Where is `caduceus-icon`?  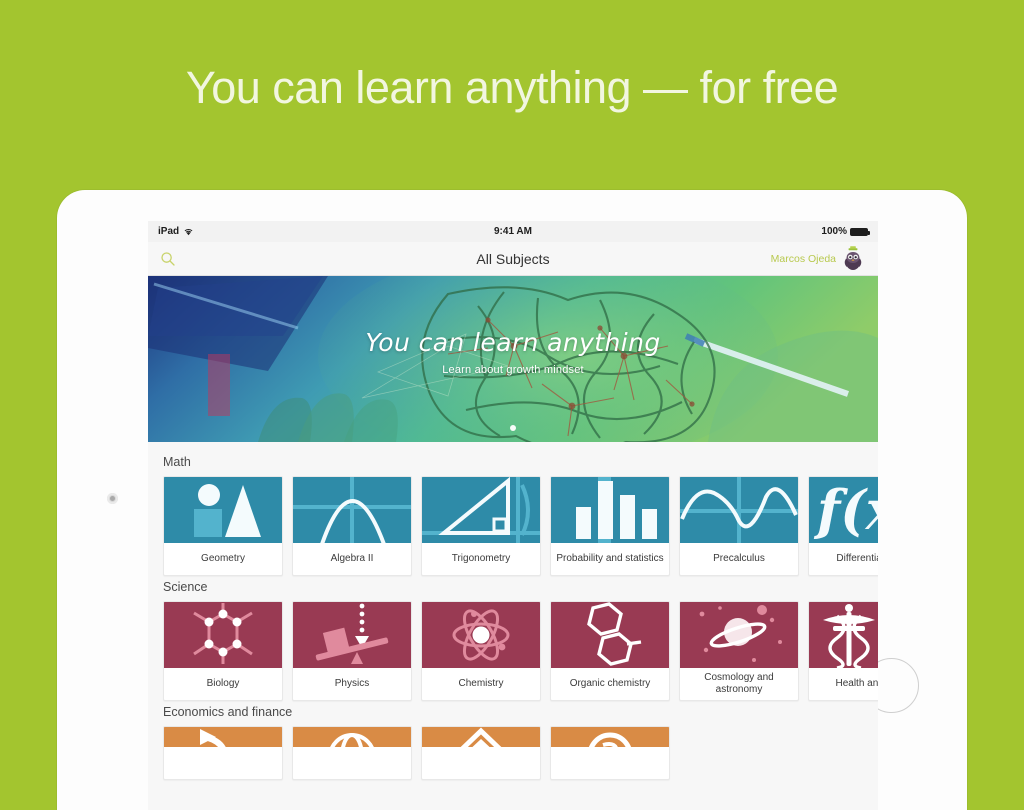
caduceus-icon is located at coordinates (843, 635).